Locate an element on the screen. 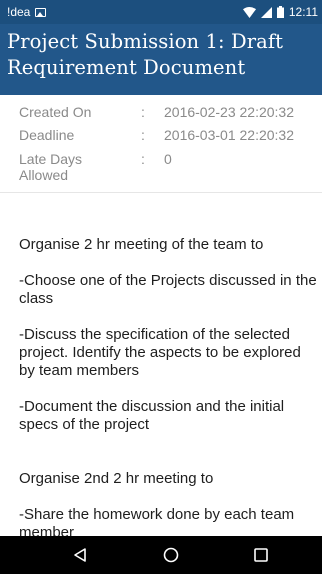 The image size is (322, 574). status-app-name: !dea is located at coordinates (19, 12).